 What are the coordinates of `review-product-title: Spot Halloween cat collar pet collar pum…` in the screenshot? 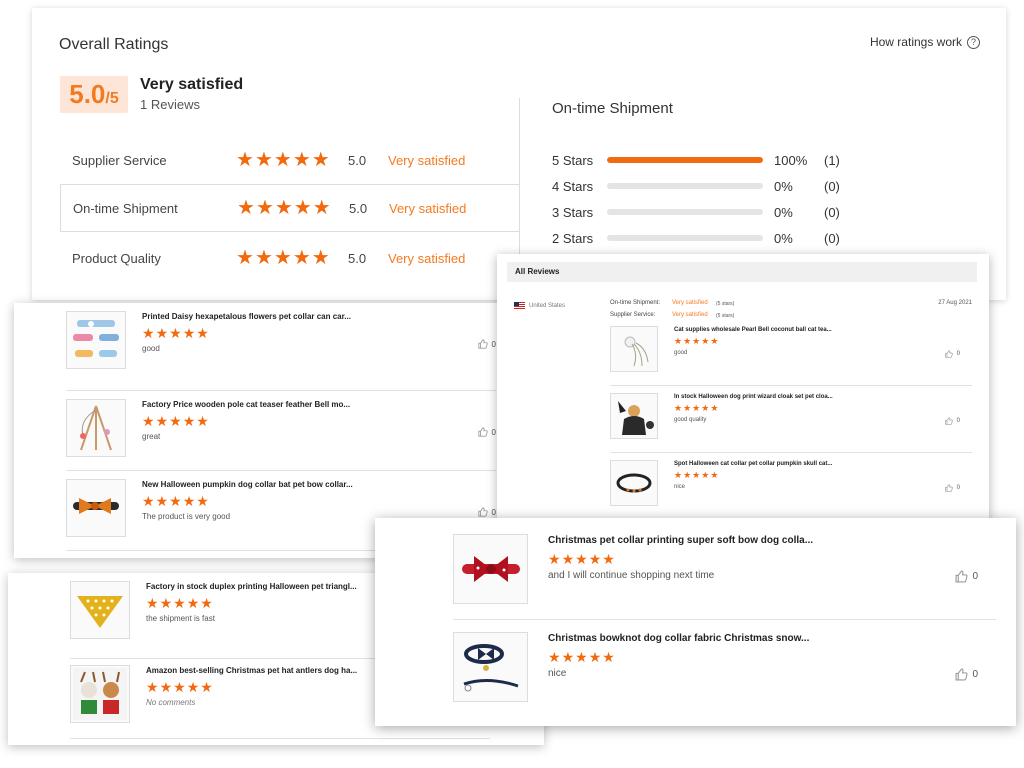 It's located at (823, 464).